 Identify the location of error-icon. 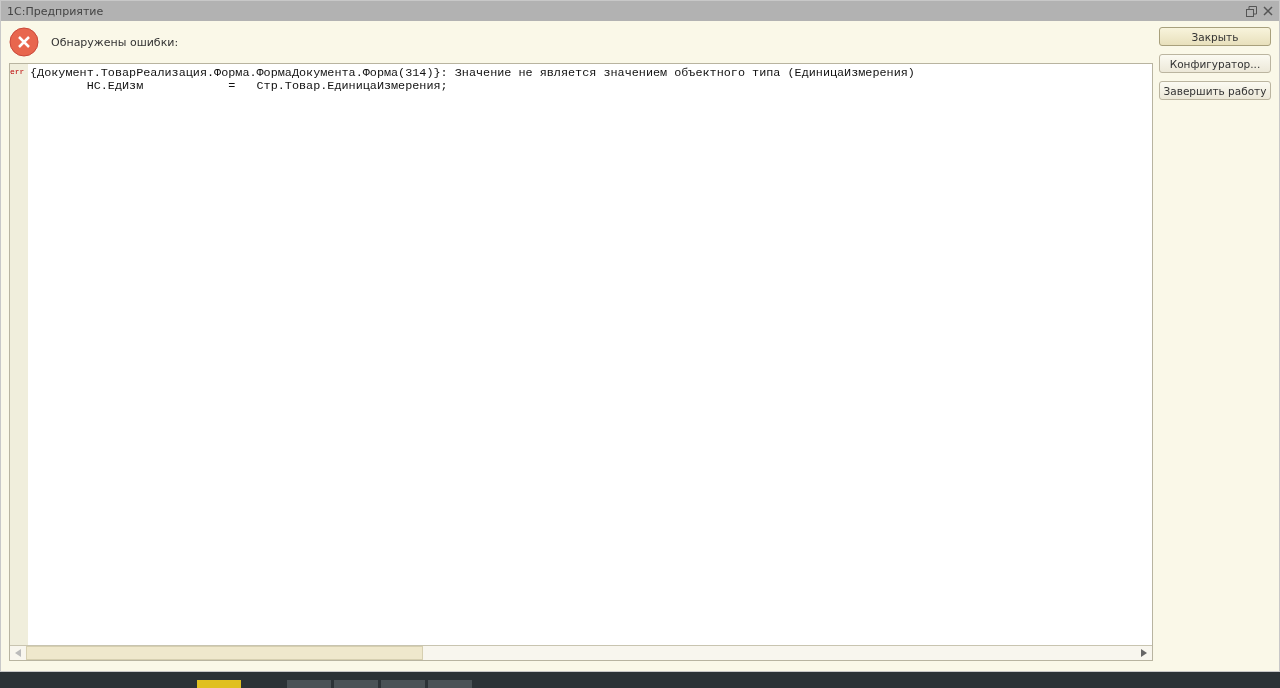
(24, 42).